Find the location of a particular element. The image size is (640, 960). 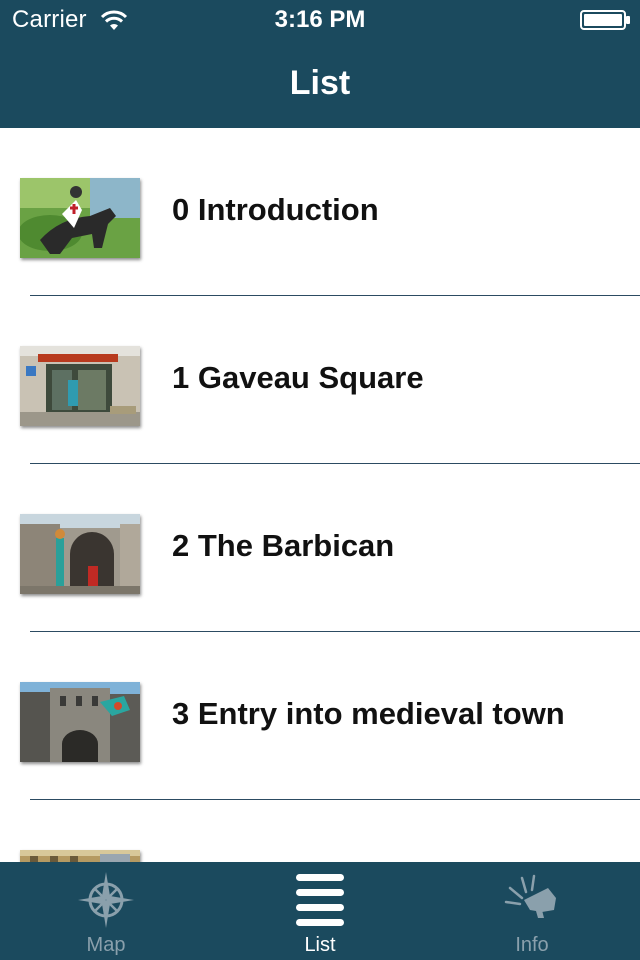

building-facade-image is located at coordinates (80, 856).